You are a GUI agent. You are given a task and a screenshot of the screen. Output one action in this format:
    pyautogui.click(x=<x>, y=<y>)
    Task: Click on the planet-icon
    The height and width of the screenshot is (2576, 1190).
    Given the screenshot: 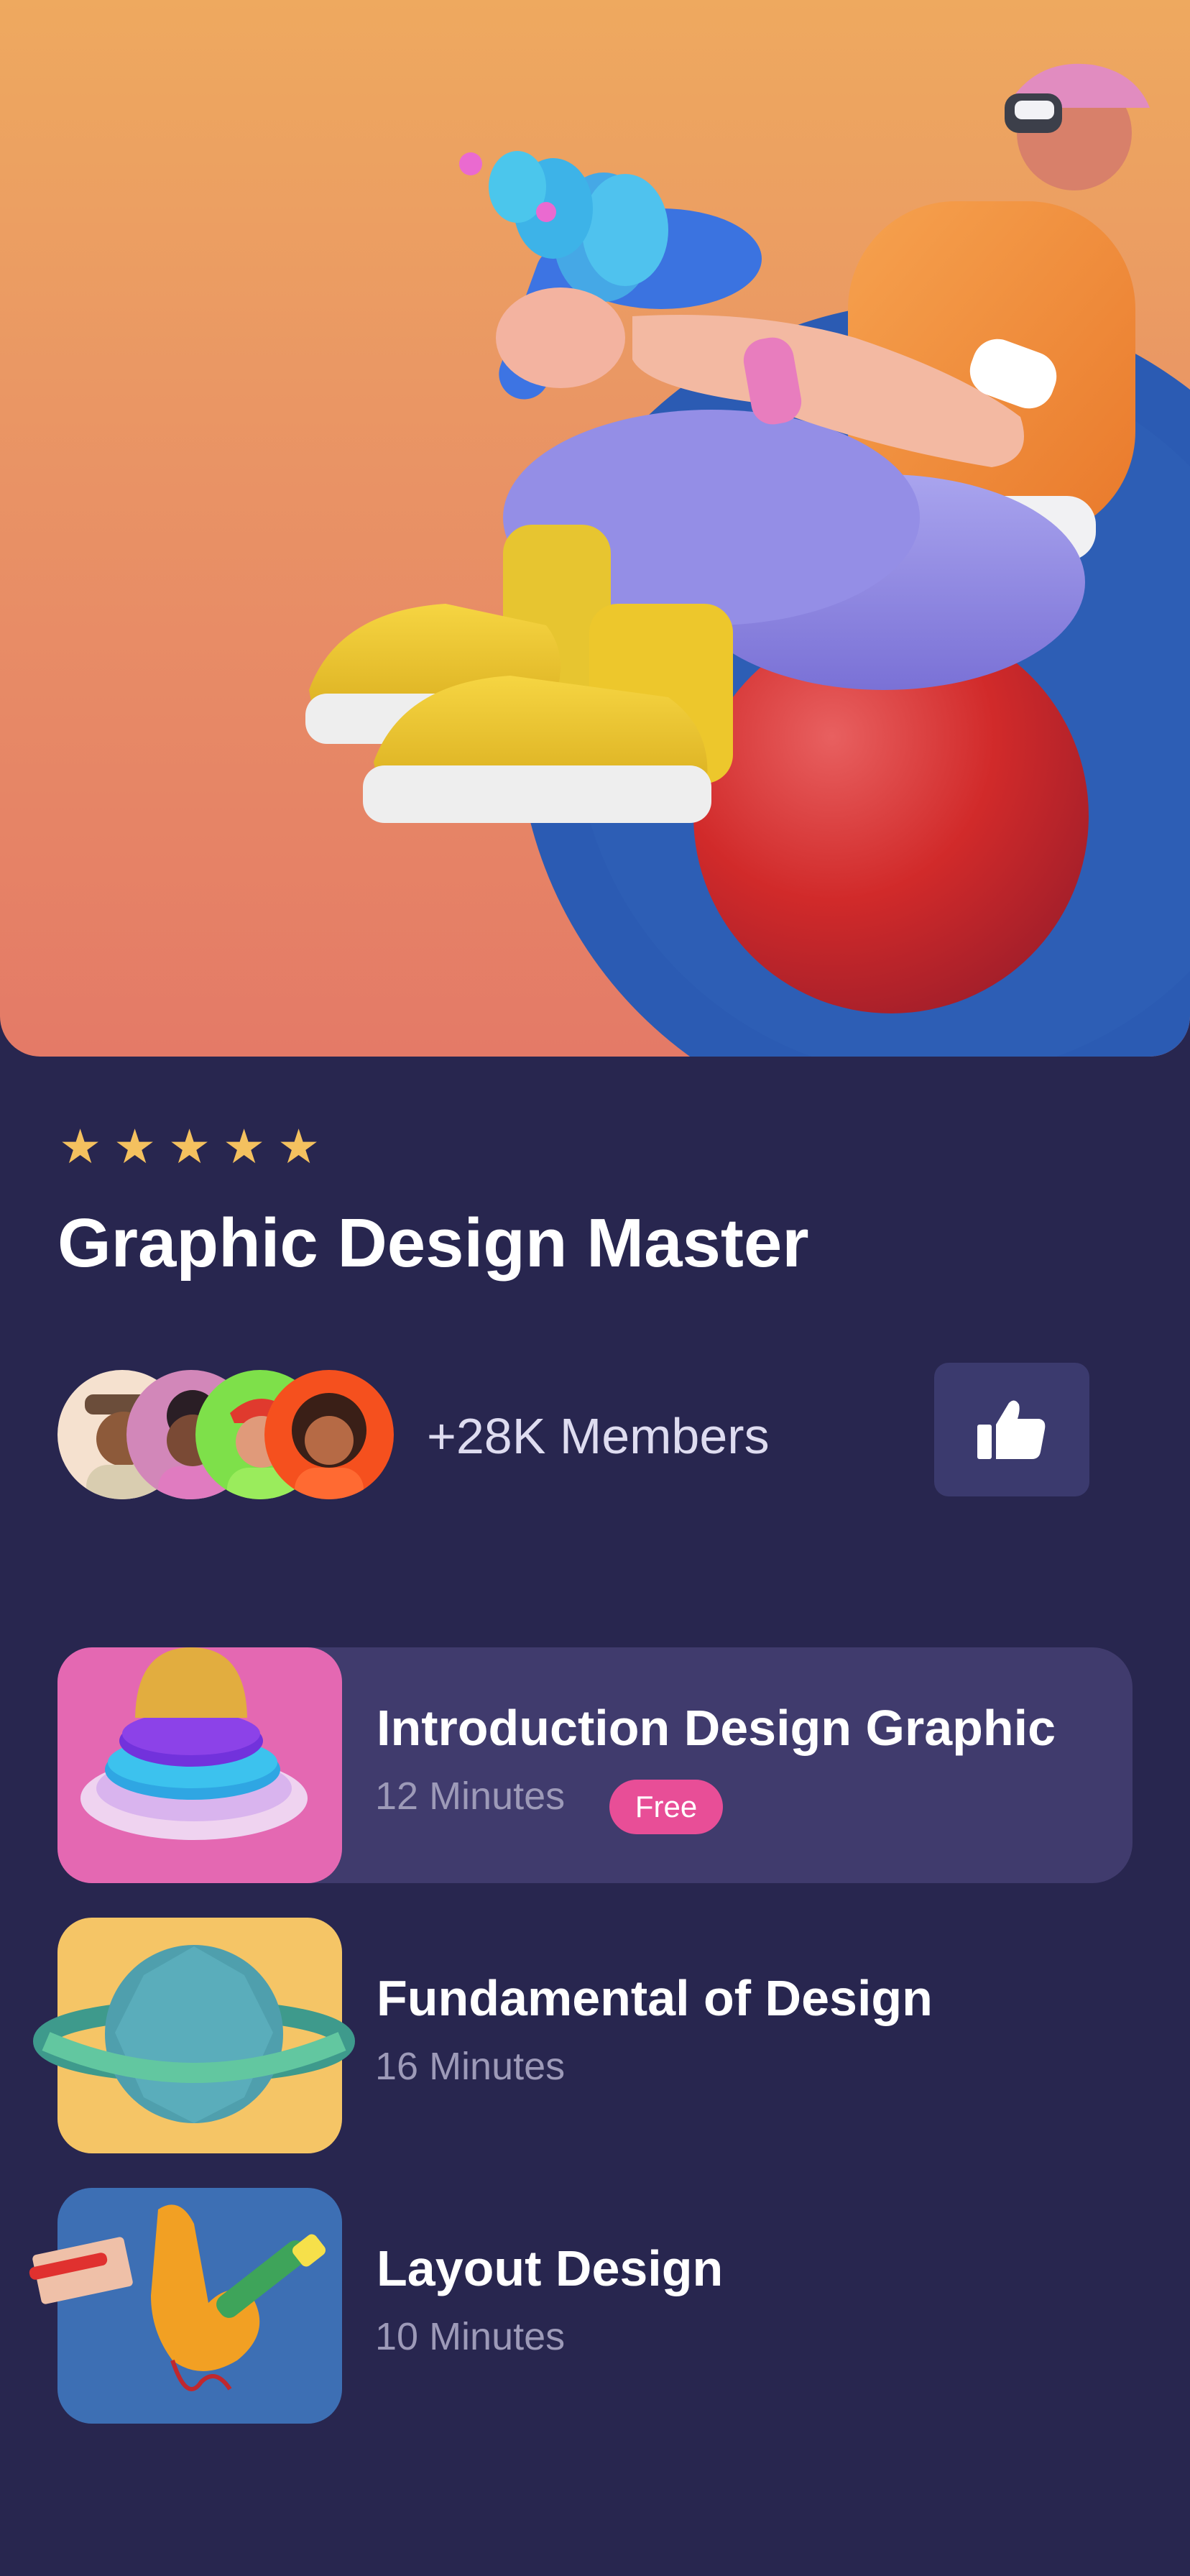 What is the action you would take?
    pyautogui.click(x=194, y=2034)
    